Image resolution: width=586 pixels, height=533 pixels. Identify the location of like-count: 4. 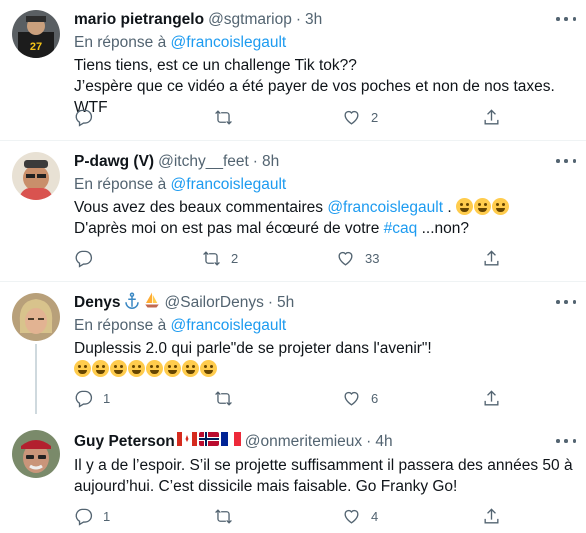
(375, 516).